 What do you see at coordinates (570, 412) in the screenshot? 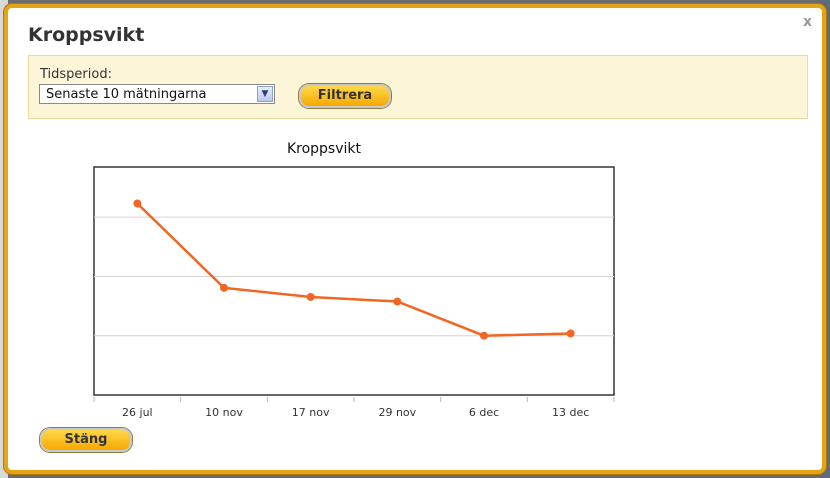
I see `x-tick-label: 13 dec` at bounding box center [570, 412].